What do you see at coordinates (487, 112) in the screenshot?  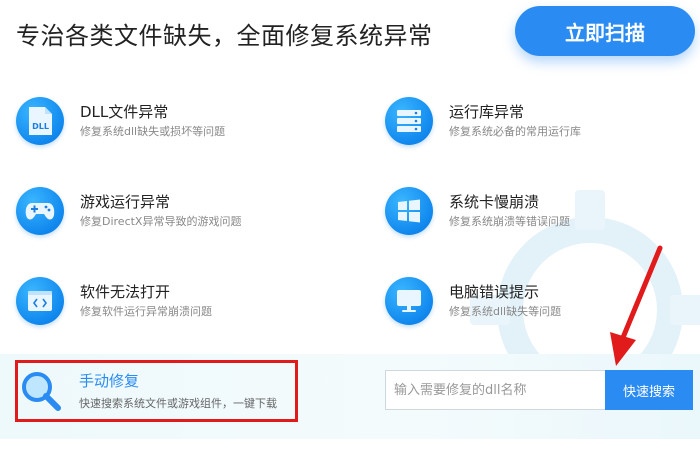 I see `repair-item-title: 运行库异常` at bounding box center [487, 112].